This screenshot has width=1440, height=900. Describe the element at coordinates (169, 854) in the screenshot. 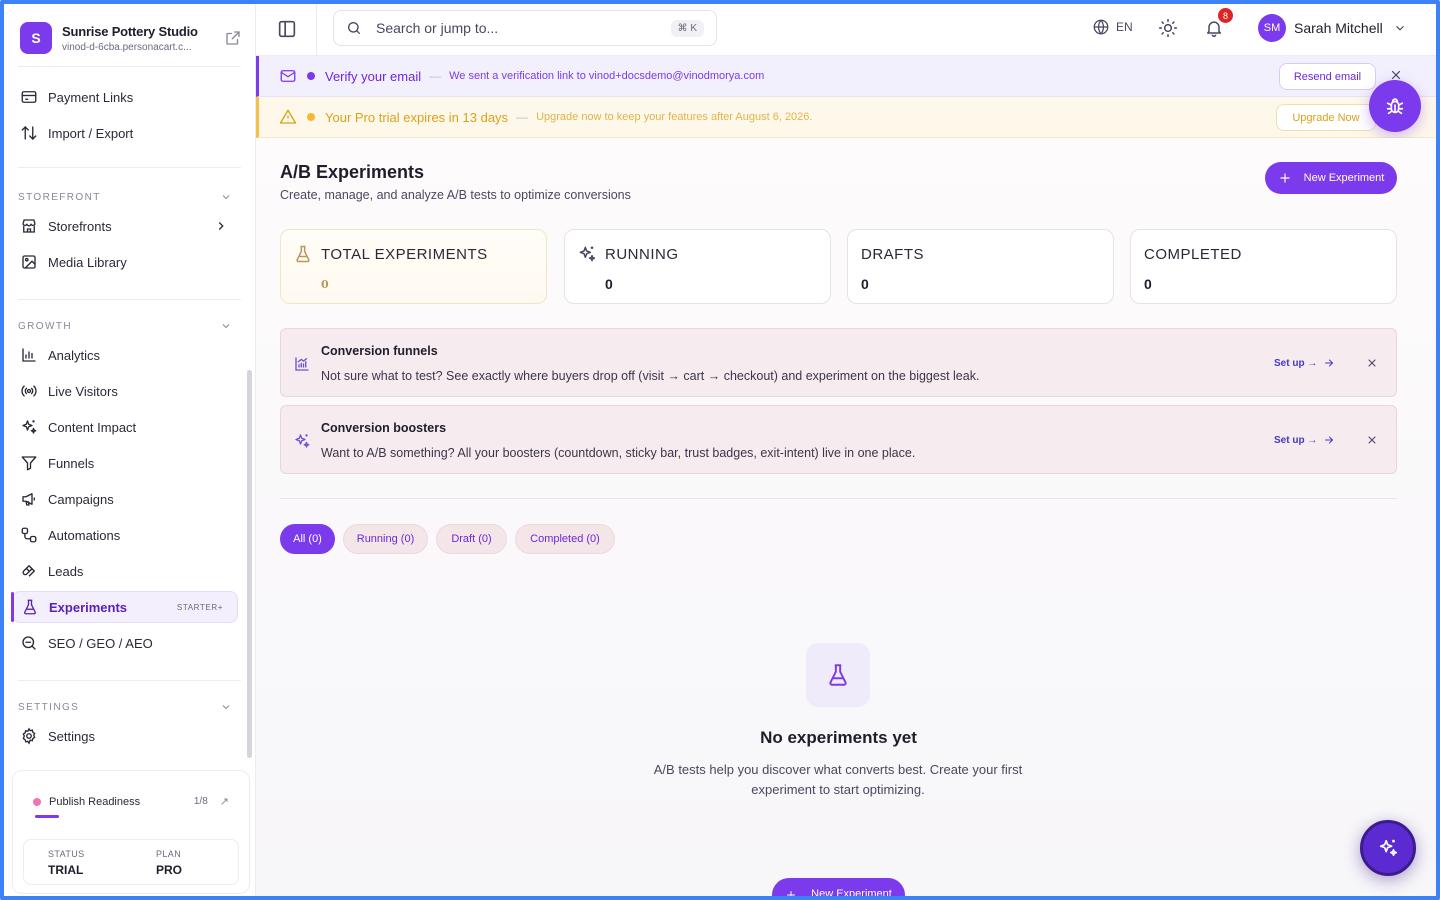

I see `plan-key: PLAN` at that location.